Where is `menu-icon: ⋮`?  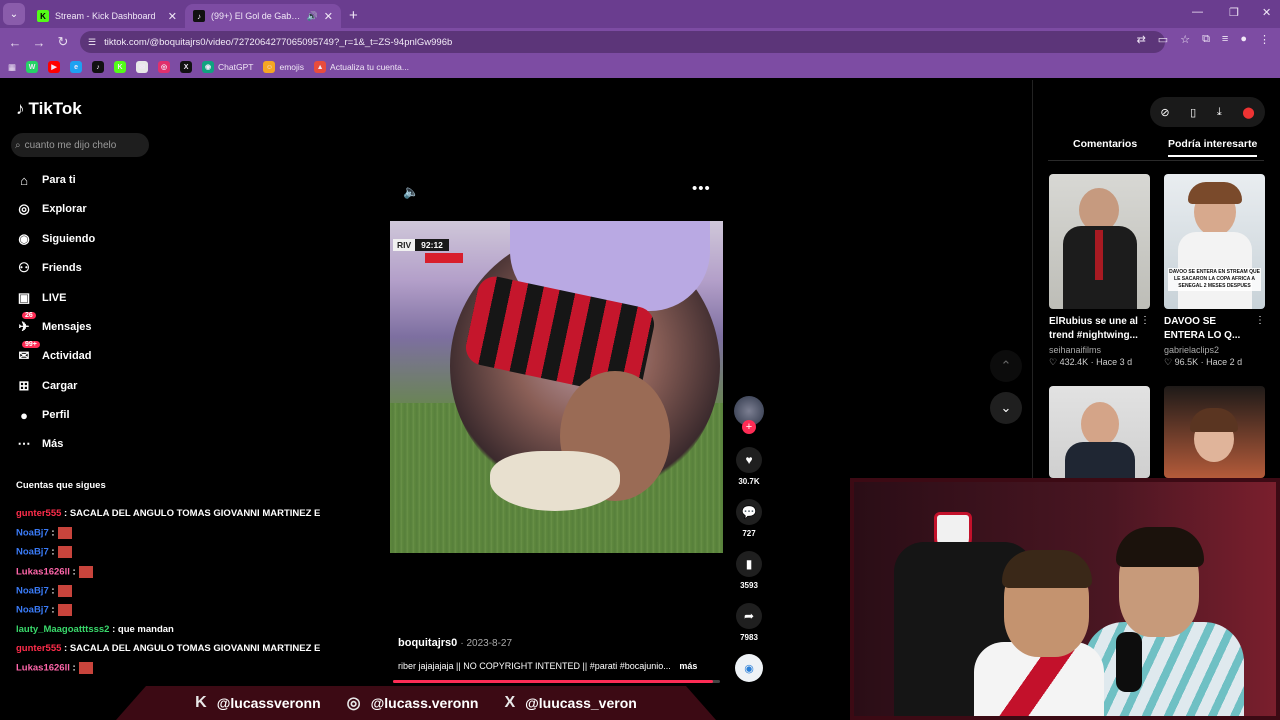 menu-icon: ⋮ is located at coordinates (1264, 39).